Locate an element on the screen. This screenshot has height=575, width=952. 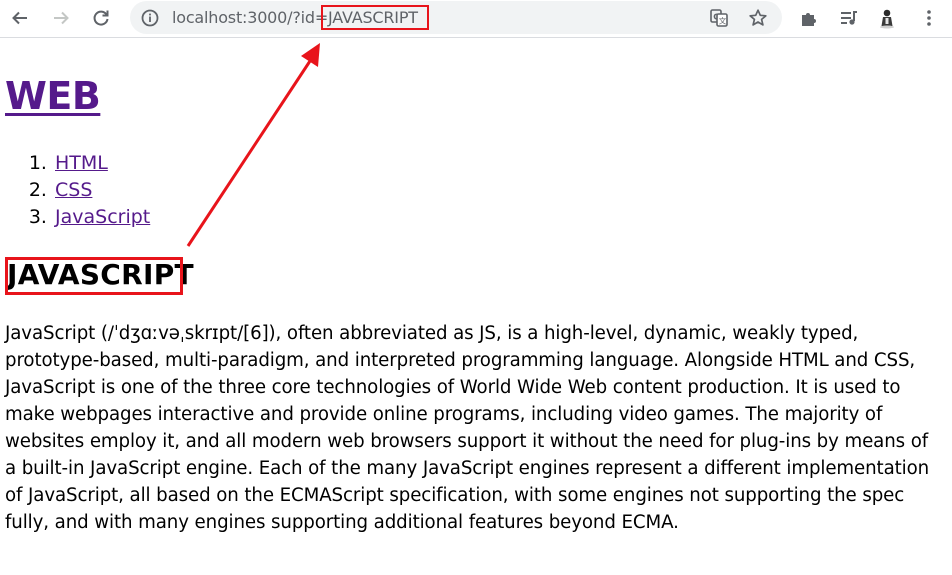
list-item: JavaScript is located at coordinates (101, 217).